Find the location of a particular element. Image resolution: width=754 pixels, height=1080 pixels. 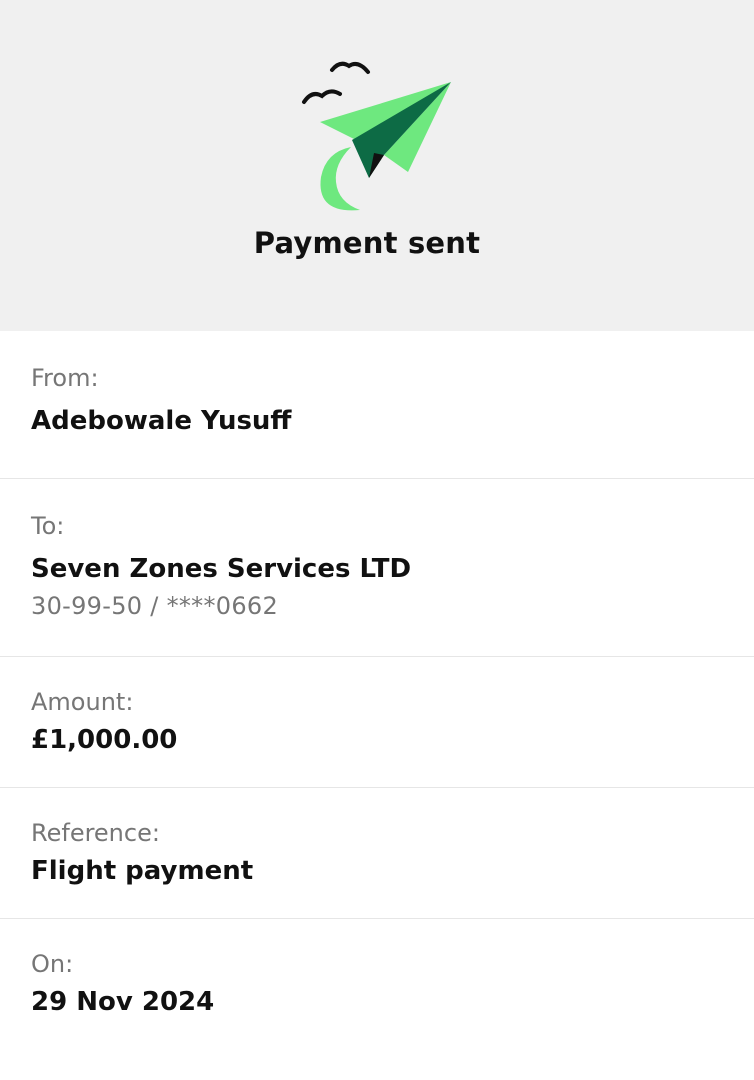

reference-label: Reference: is located at coordinates (95, 833).